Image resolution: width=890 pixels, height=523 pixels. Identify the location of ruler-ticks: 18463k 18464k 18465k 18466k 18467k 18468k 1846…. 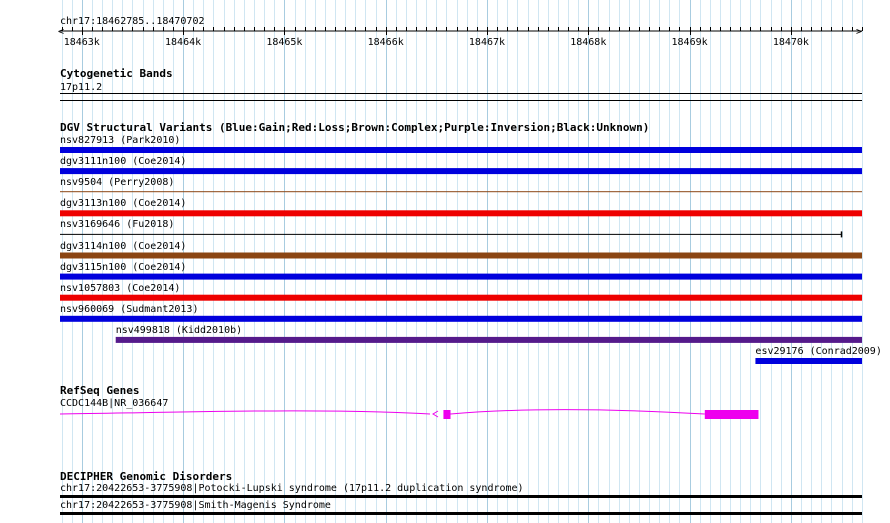
(462, 37).